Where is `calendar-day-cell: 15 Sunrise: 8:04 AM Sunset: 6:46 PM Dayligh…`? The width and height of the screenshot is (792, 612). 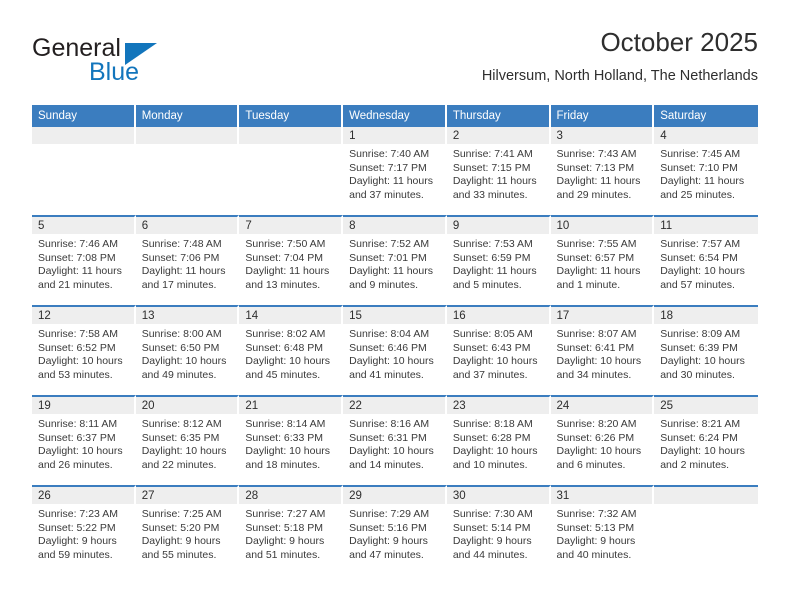 calendar-day-cell: 15 Sunrise: 8:04 AM Sunset: 6:46 PM Dayligh… is located at coordinates (395, 350).